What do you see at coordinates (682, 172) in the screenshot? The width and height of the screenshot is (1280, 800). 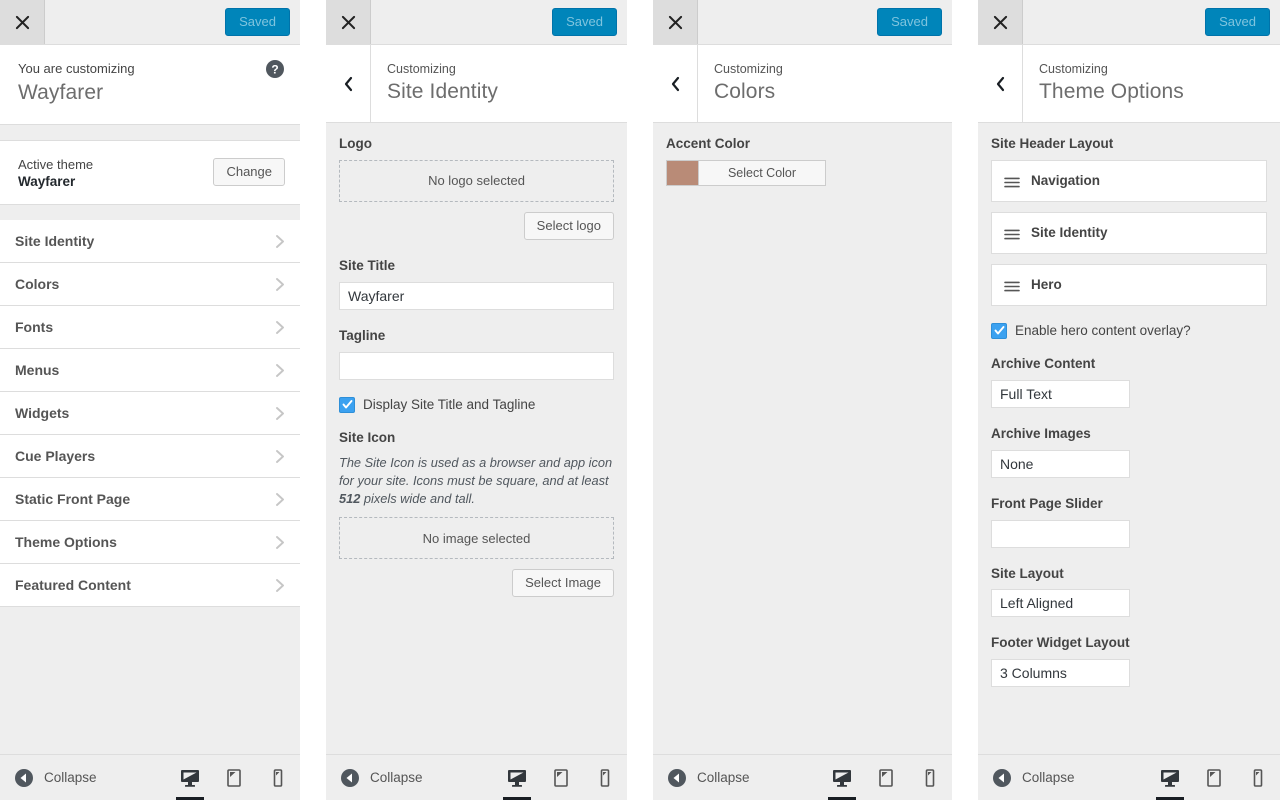 I see `color-swatch` at bounding box center [682, 172].